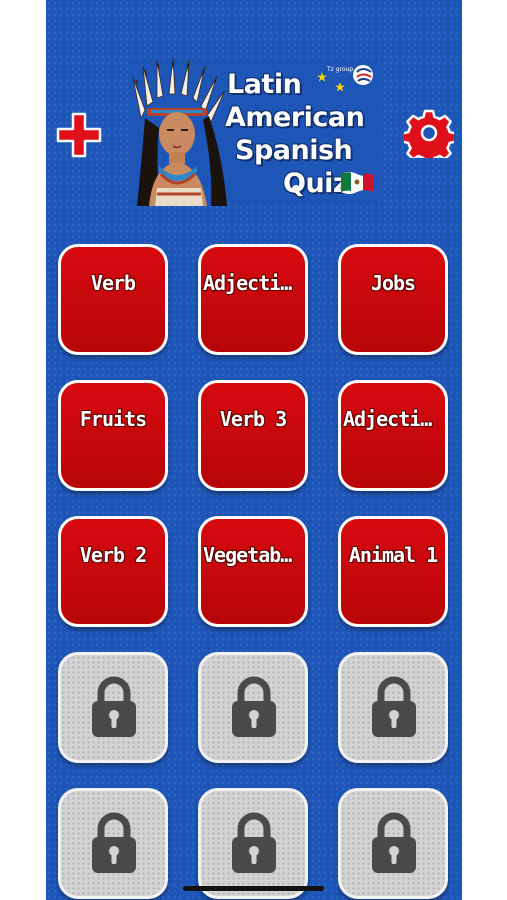 This screenshot has height=900, width=507. Describe the element at coordinates (393, 555) in the screenshot. I see `category-tile-label: Animal 1` at that location.